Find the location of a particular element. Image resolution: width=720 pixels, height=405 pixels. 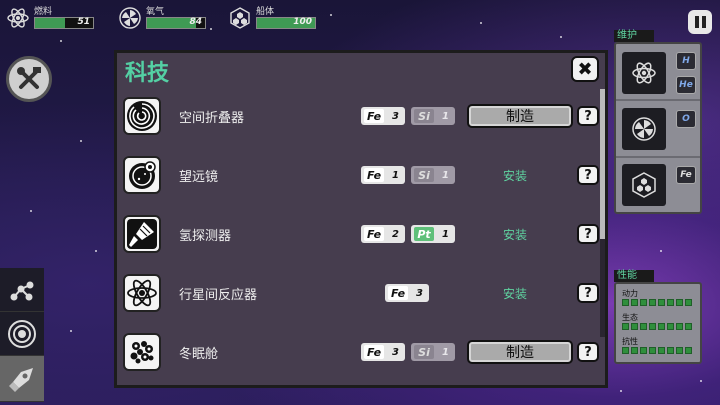

stat-bar-resistance is located at coordinates (660, 350).